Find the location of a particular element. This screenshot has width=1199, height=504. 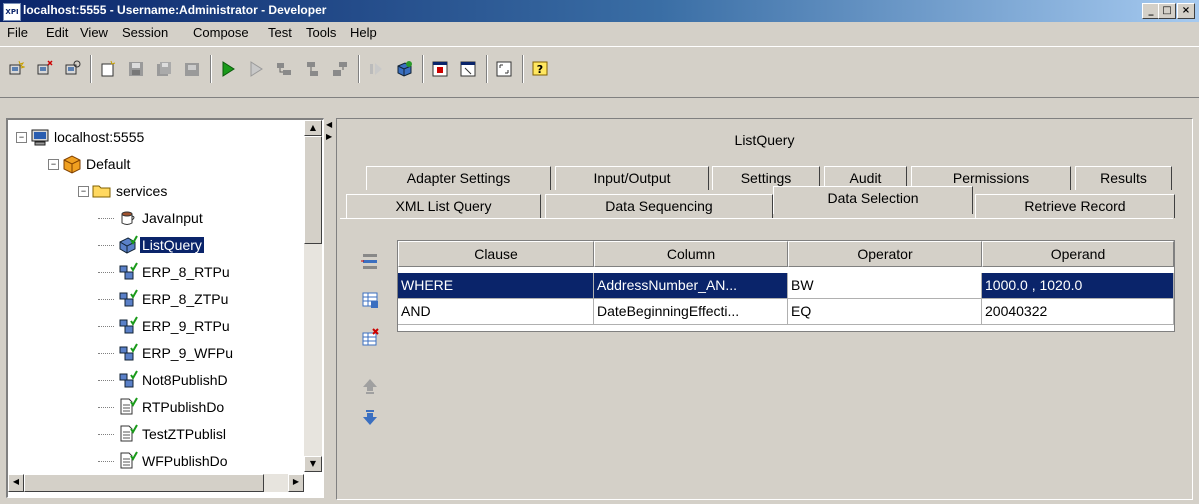

restore-icon is located at coordinates (468, 69).